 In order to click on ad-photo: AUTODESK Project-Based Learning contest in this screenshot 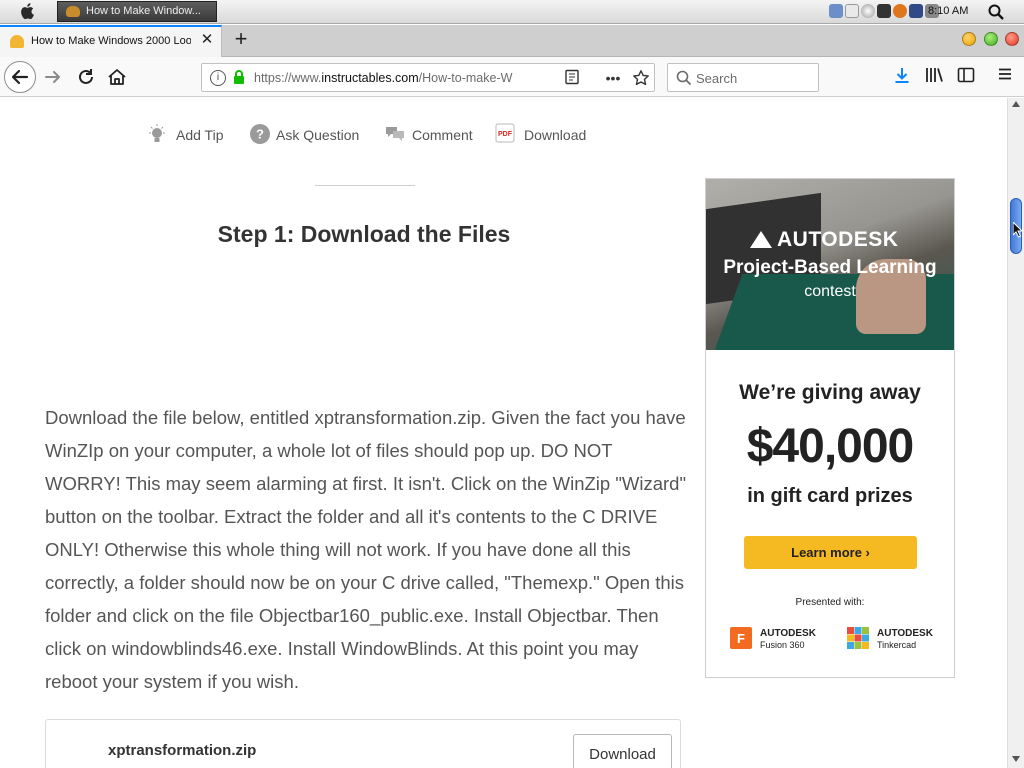, I will do `click(830, 264)`.